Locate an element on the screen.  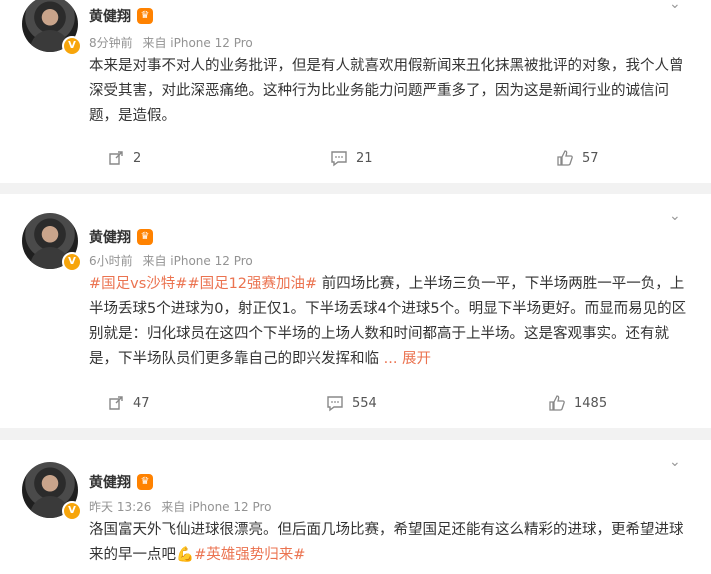
comment-count: 21 is located at coordinates (364, 158).